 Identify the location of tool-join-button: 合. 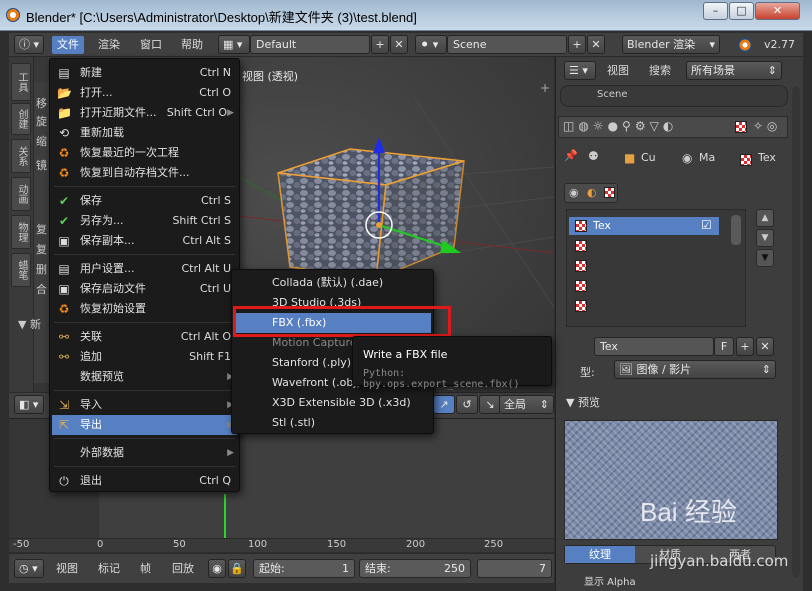
(41, 289).